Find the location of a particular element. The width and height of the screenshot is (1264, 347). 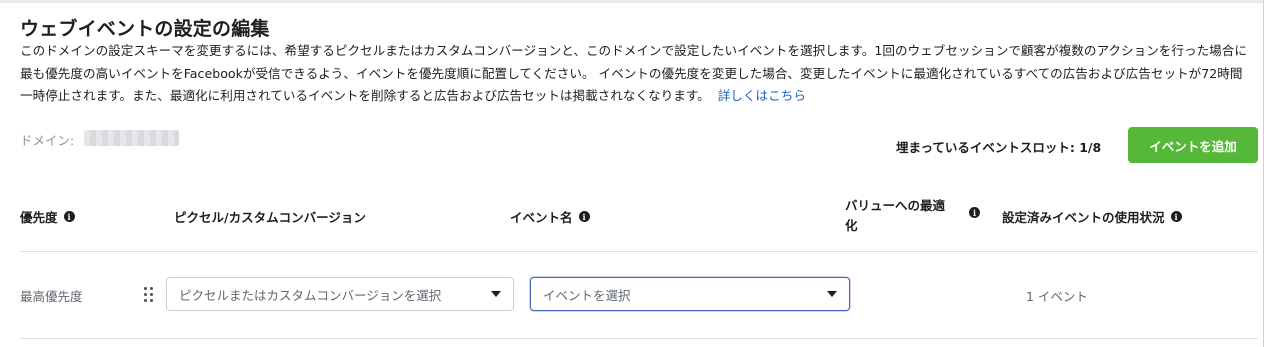

learn-more-link: 詳しくはこちら is located at coordinates (762, 95).